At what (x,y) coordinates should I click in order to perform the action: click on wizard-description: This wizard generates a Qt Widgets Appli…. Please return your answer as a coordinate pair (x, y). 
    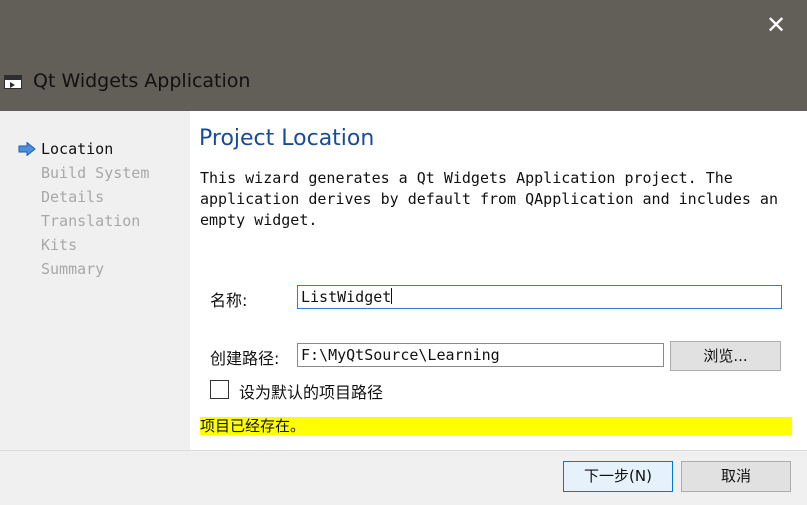
    Looking at the image, I should click on (497, 199).